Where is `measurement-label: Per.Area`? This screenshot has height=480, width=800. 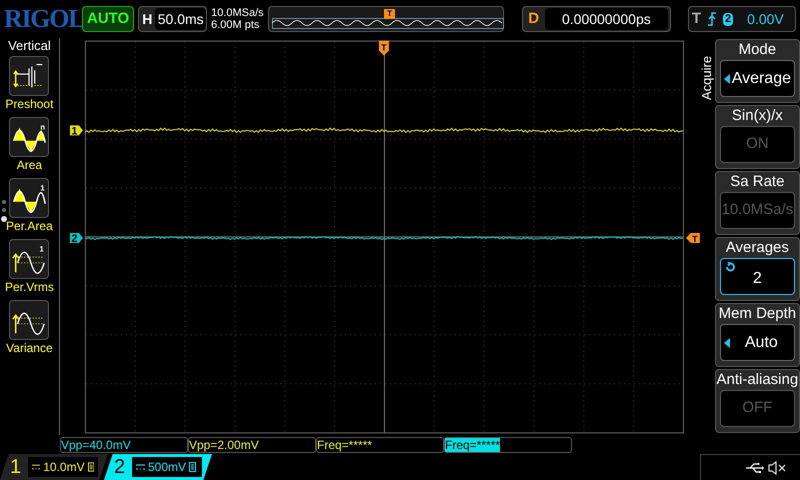
measurement-label: Per.Area is located at coordinates (29, 226).